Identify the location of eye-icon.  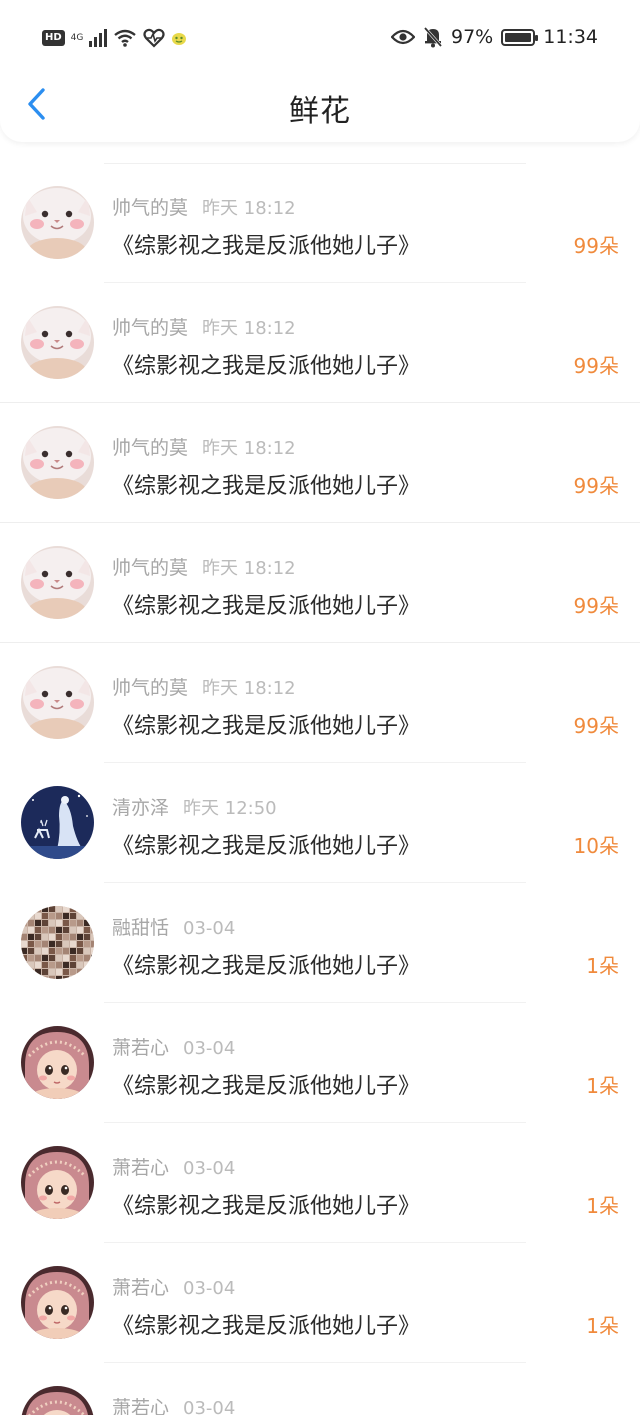
(403, 37).